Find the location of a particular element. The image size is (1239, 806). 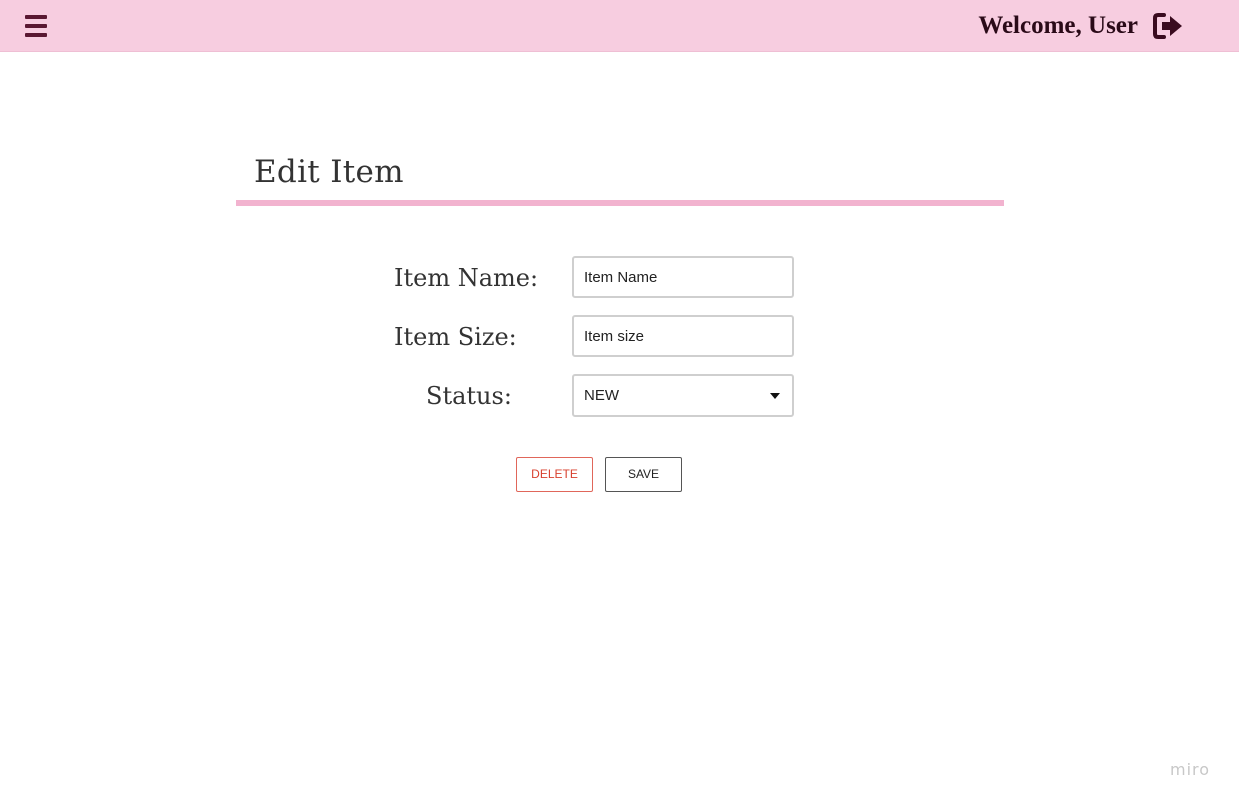

save-button: SAVE is located at coordinates (643, 474).